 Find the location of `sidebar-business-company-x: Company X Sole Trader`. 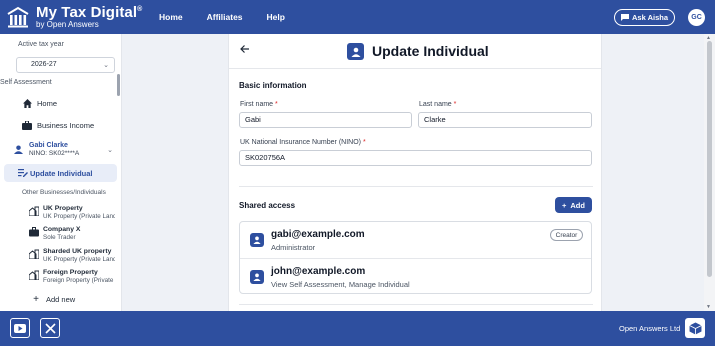

sidebar-business-company-x: Company X Sole Trader is located at coordinates (74, 233).